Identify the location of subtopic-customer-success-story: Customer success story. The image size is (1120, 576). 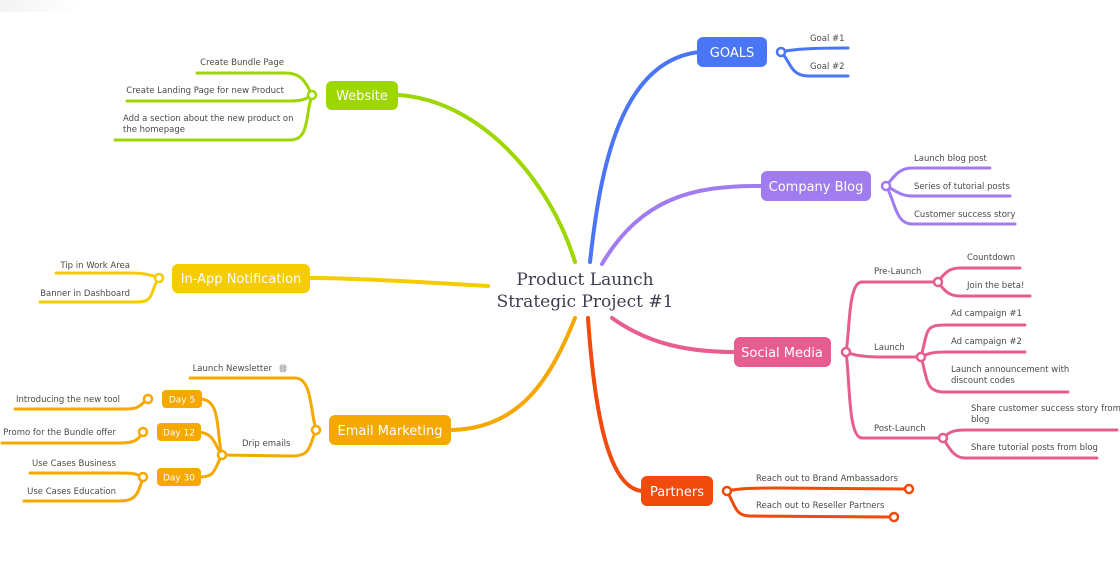
(964, 215).